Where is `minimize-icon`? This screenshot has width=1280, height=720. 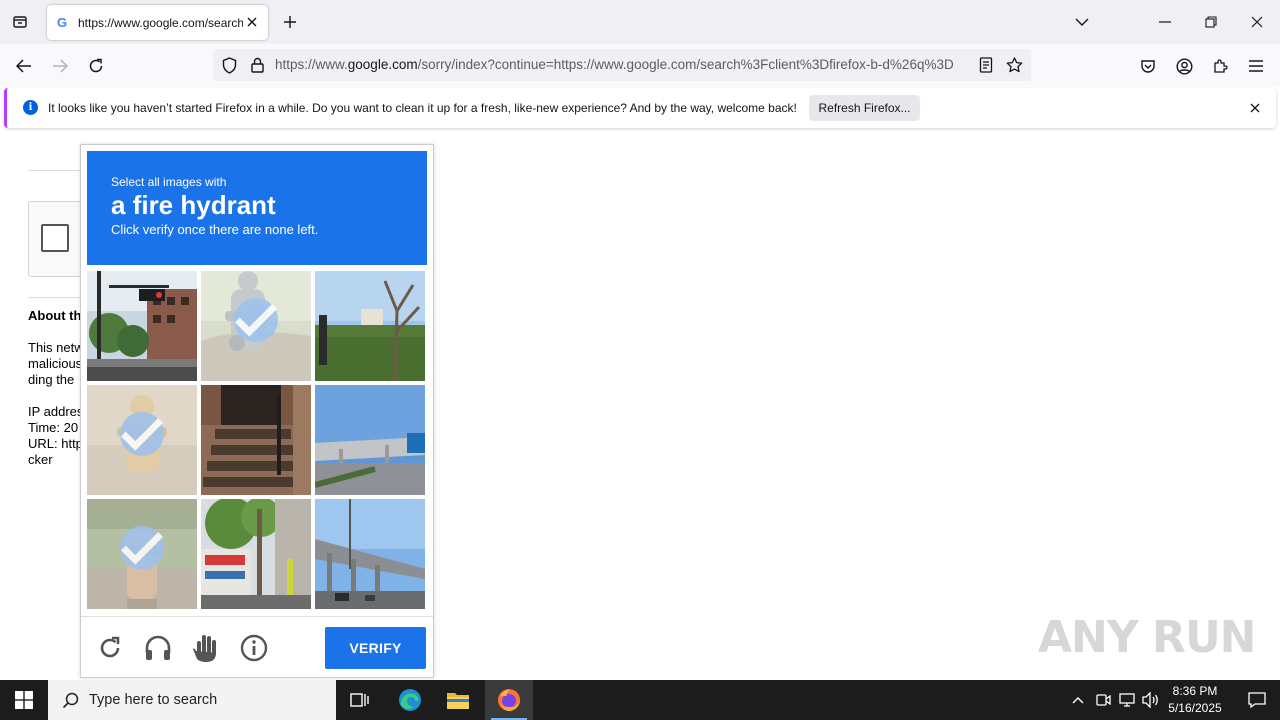 minimize-icon is located at coordinates (1165, 22).